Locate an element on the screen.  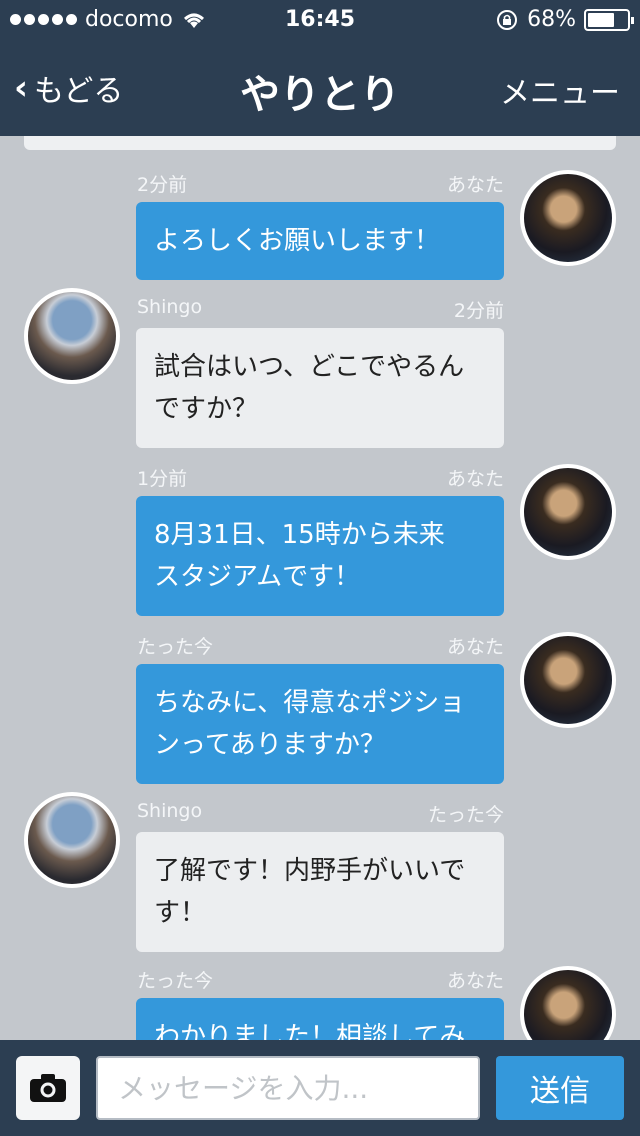
message-time: 1分前 is located at coordinates (162, 479).